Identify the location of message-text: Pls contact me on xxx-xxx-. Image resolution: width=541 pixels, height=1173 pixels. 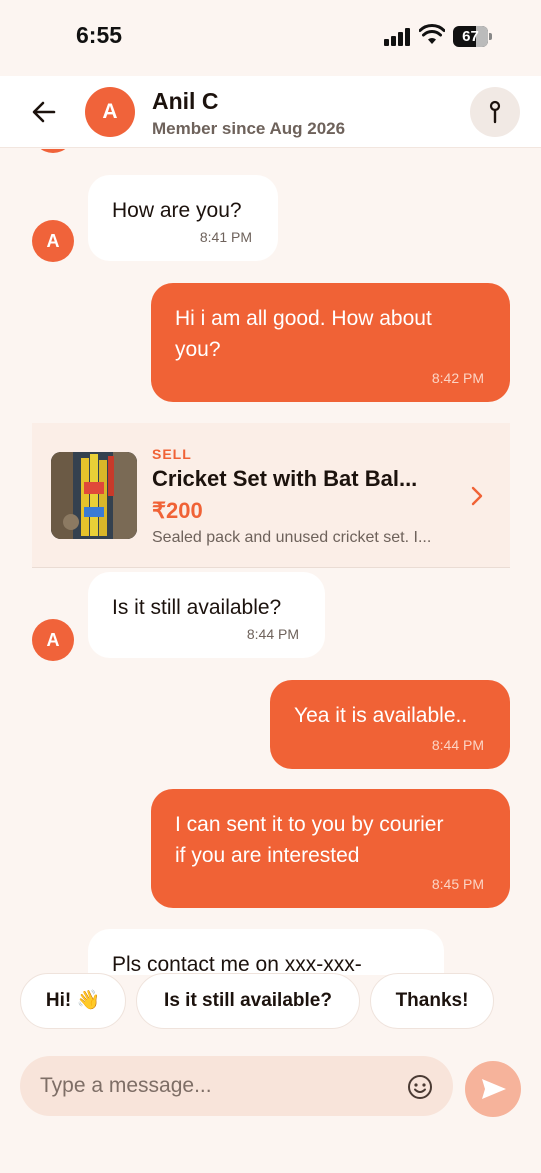
(237, 964).